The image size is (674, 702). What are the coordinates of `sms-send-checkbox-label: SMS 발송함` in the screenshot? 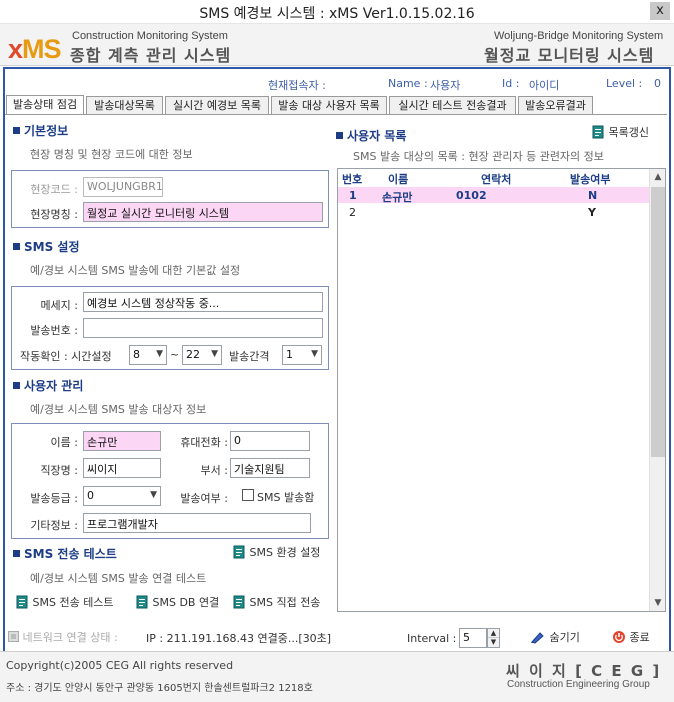 It's located at (286, 497).